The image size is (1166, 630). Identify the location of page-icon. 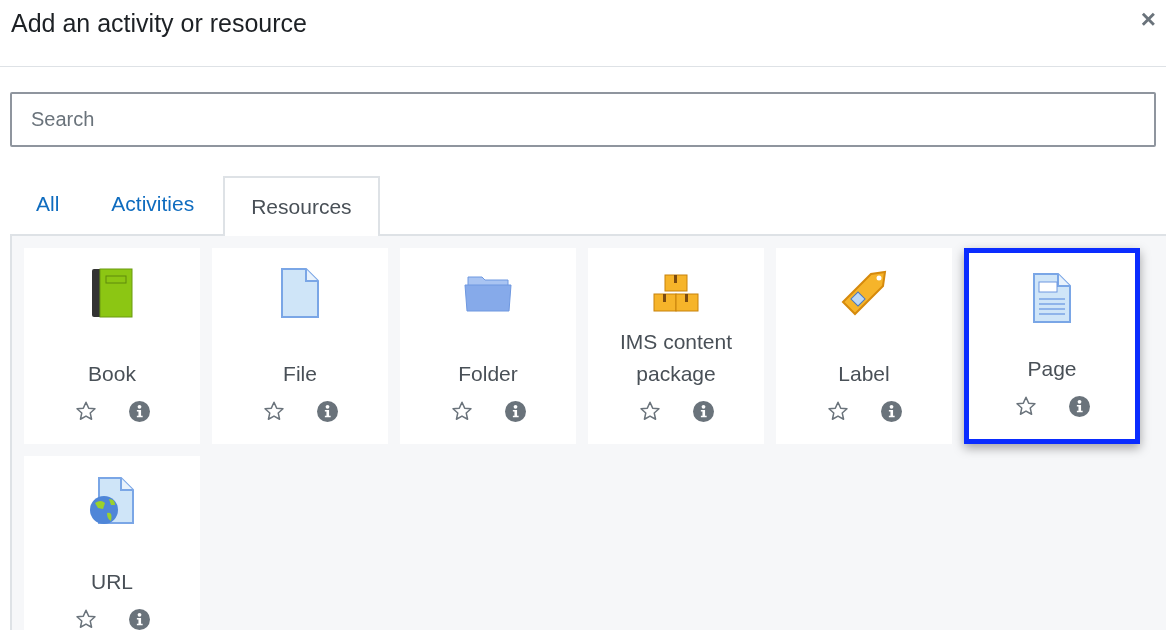
(1052, 298).